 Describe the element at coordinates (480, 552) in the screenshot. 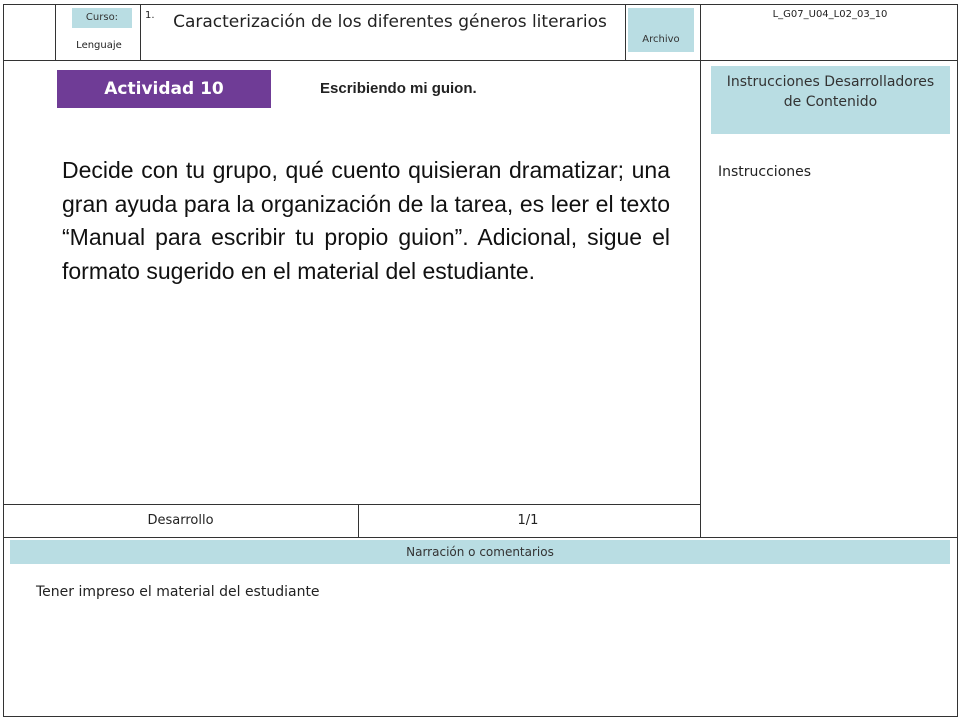

I see `narration-header: Narración o comentarios` at that location.